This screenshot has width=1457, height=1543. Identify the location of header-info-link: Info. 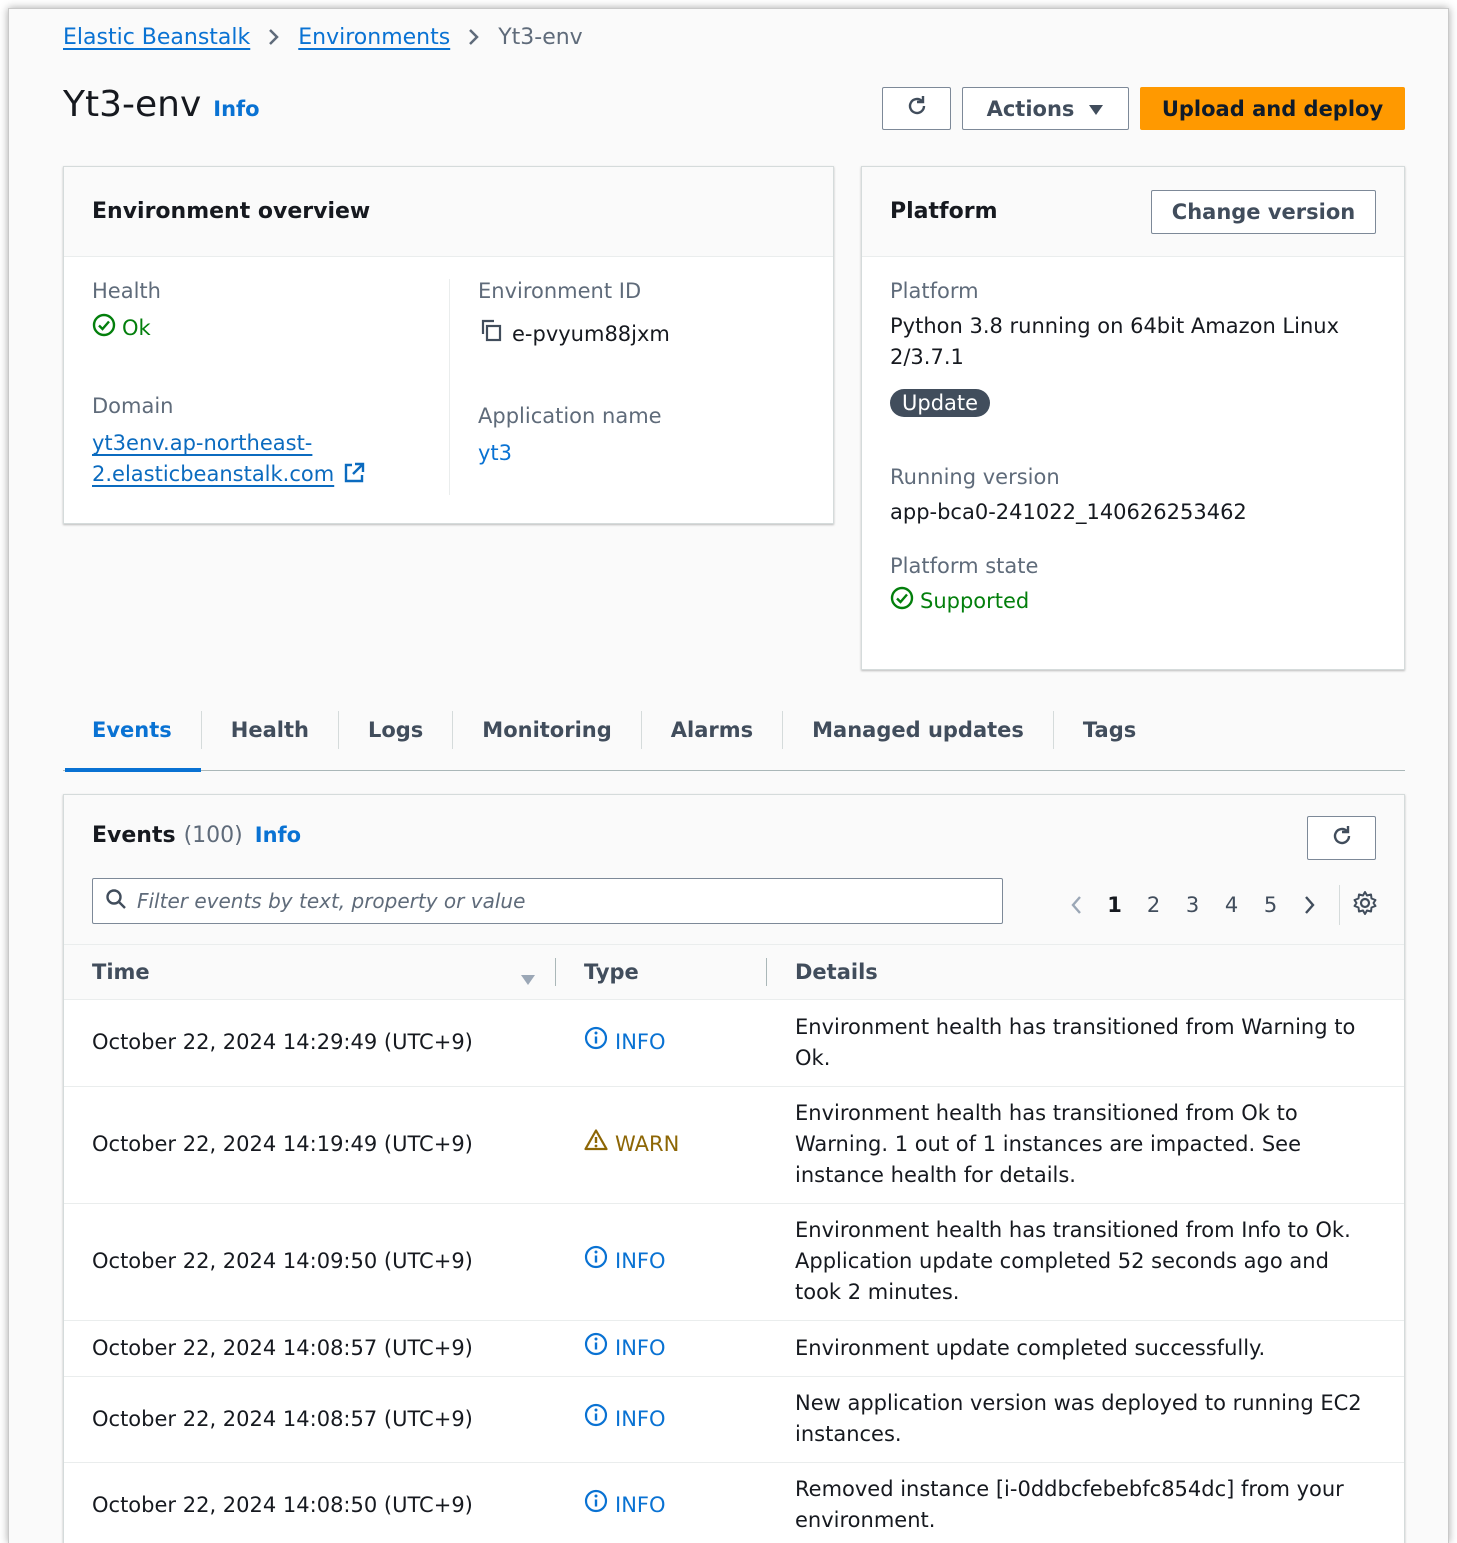
(236, 109).